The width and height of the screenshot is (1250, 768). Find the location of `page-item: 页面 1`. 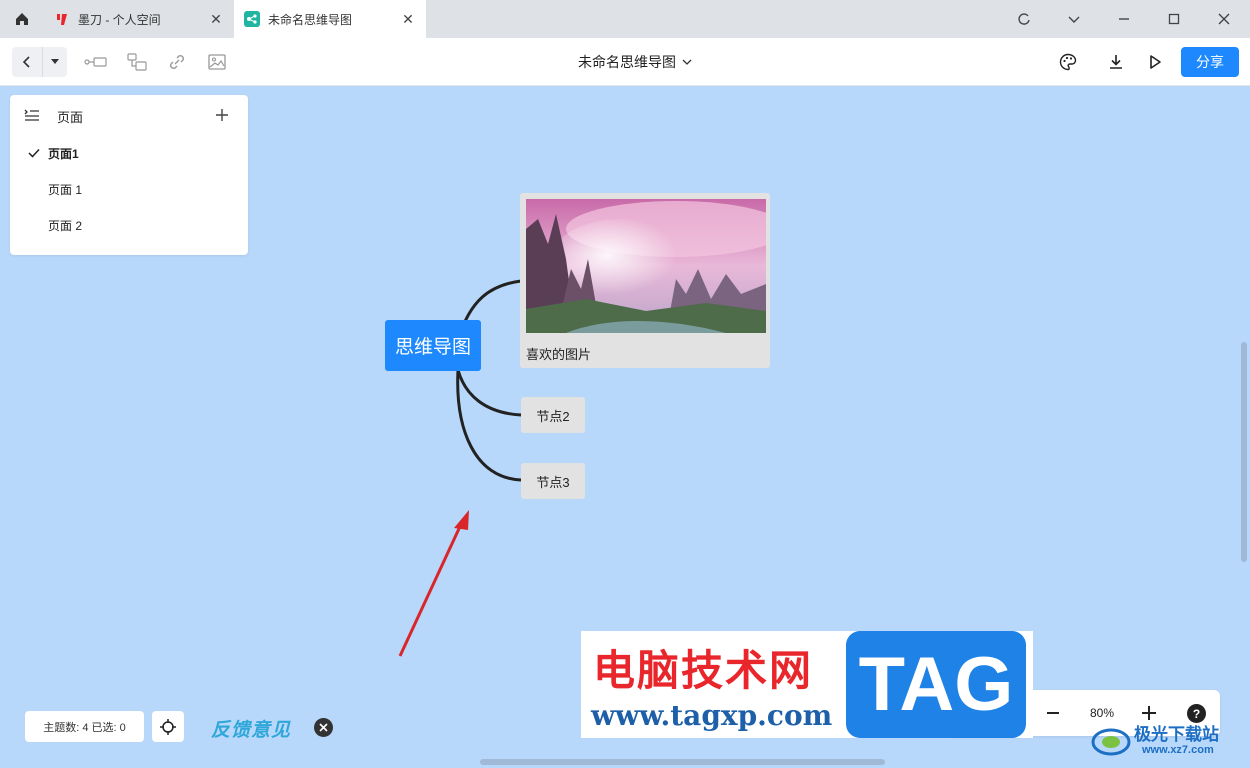

page-item: 页面 1 is located at coordinates (129, 189).